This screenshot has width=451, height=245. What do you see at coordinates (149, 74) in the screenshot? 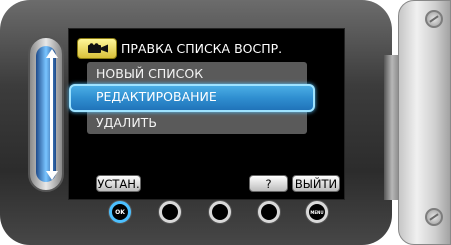
I see `menu-item-new-list: НОВЫЙ СПИСОК` at bounding box center [149, 74].